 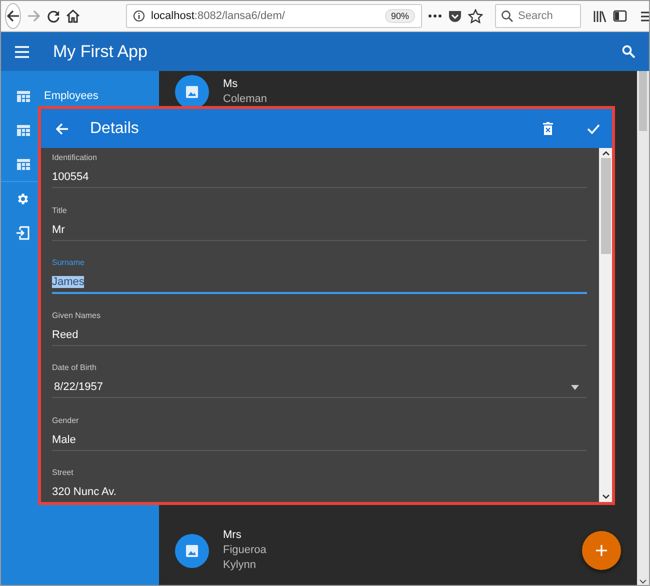 What do you see at coordinates (100, 52) in the screenshot?
I see `app-title: My First App` at bounding box center [100, 52].